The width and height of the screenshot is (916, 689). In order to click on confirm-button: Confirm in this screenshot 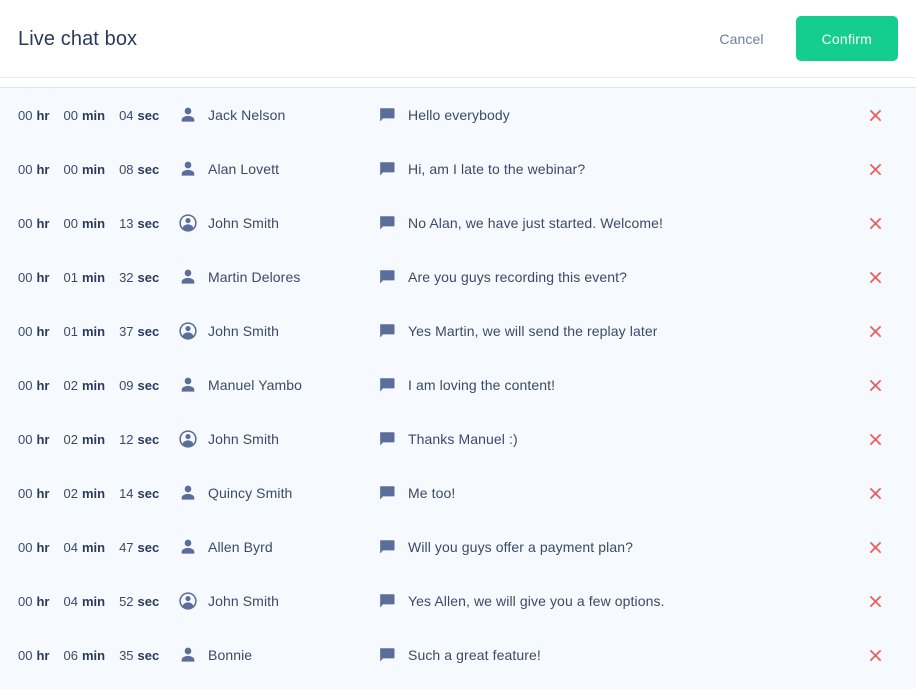, I will do `click(846, 38)`.